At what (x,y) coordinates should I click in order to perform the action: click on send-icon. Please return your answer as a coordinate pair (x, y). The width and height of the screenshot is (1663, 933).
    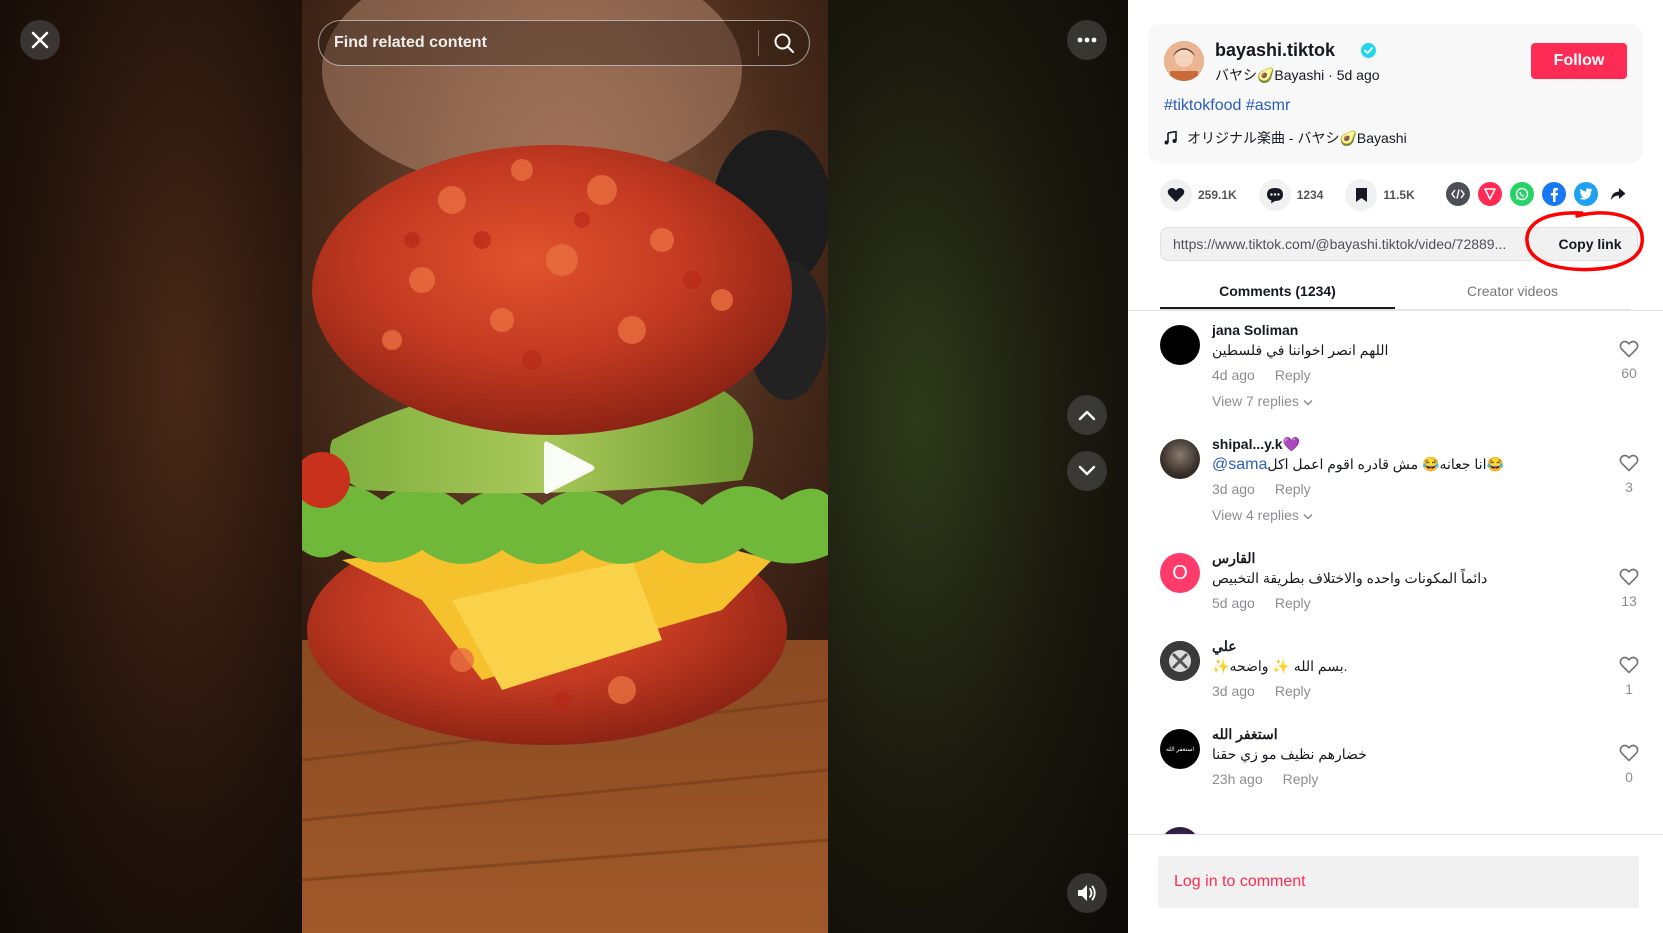
    Looking at the image, I should click on (1490, 194).